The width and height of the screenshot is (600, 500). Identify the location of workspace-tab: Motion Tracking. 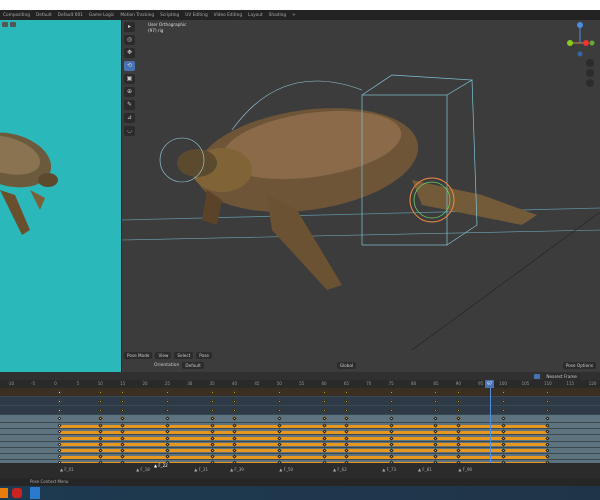
(137, 15).